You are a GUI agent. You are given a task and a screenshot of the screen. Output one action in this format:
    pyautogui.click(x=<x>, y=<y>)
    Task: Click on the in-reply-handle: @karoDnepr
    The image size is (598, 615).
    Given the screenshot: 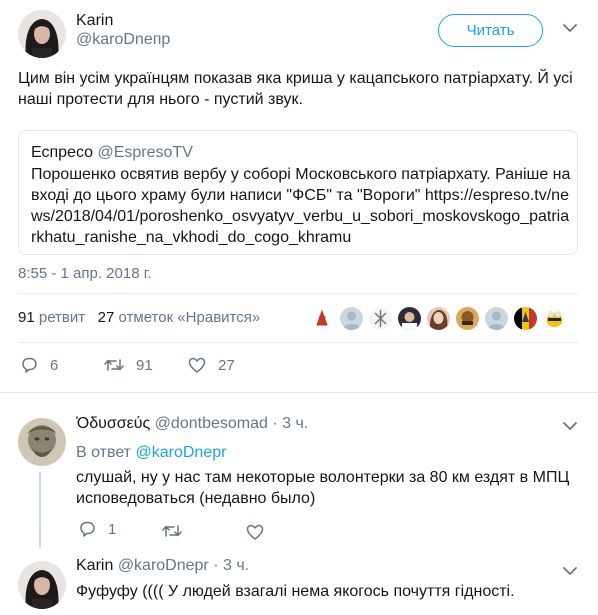 What is the action you would take?
    pyautogui.click(x=180, y=452)
    